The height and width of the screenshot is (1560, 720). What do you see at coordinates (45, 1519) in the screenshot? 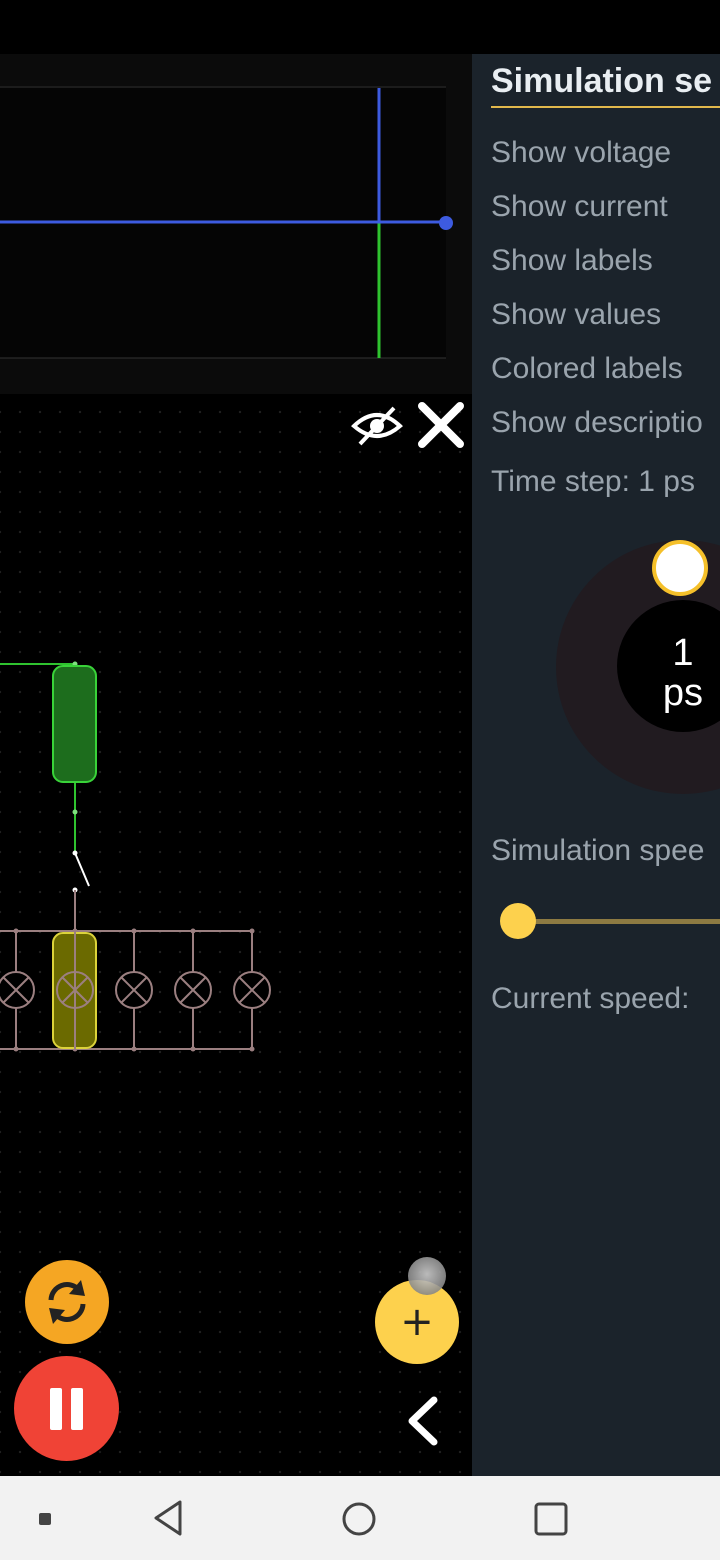
I see `recents-dot-icon` at bounding box center [45, 1519].